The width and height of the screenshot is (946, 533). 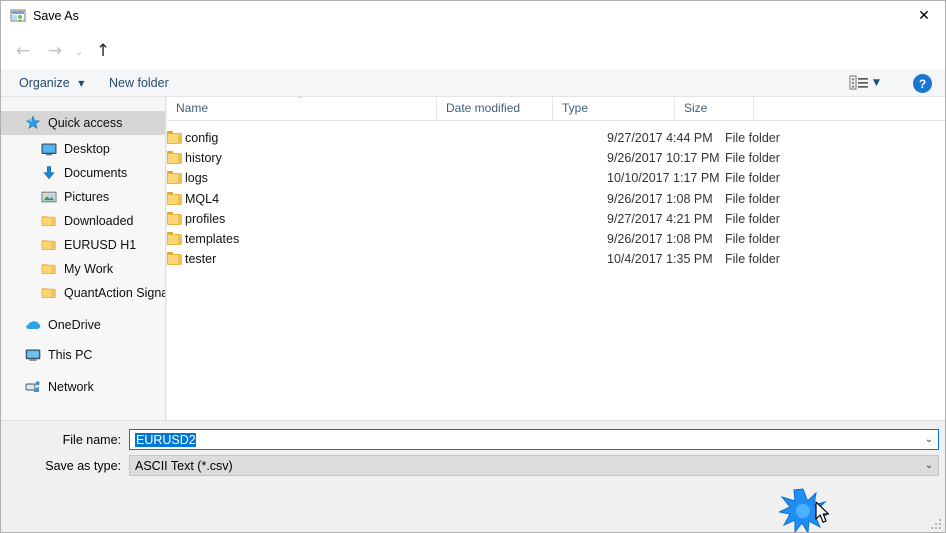 What do you see at coordinates (96, 173) in the screenshot?
I see `sidebar-item-label: Documents` at bounding box center [96, 173].